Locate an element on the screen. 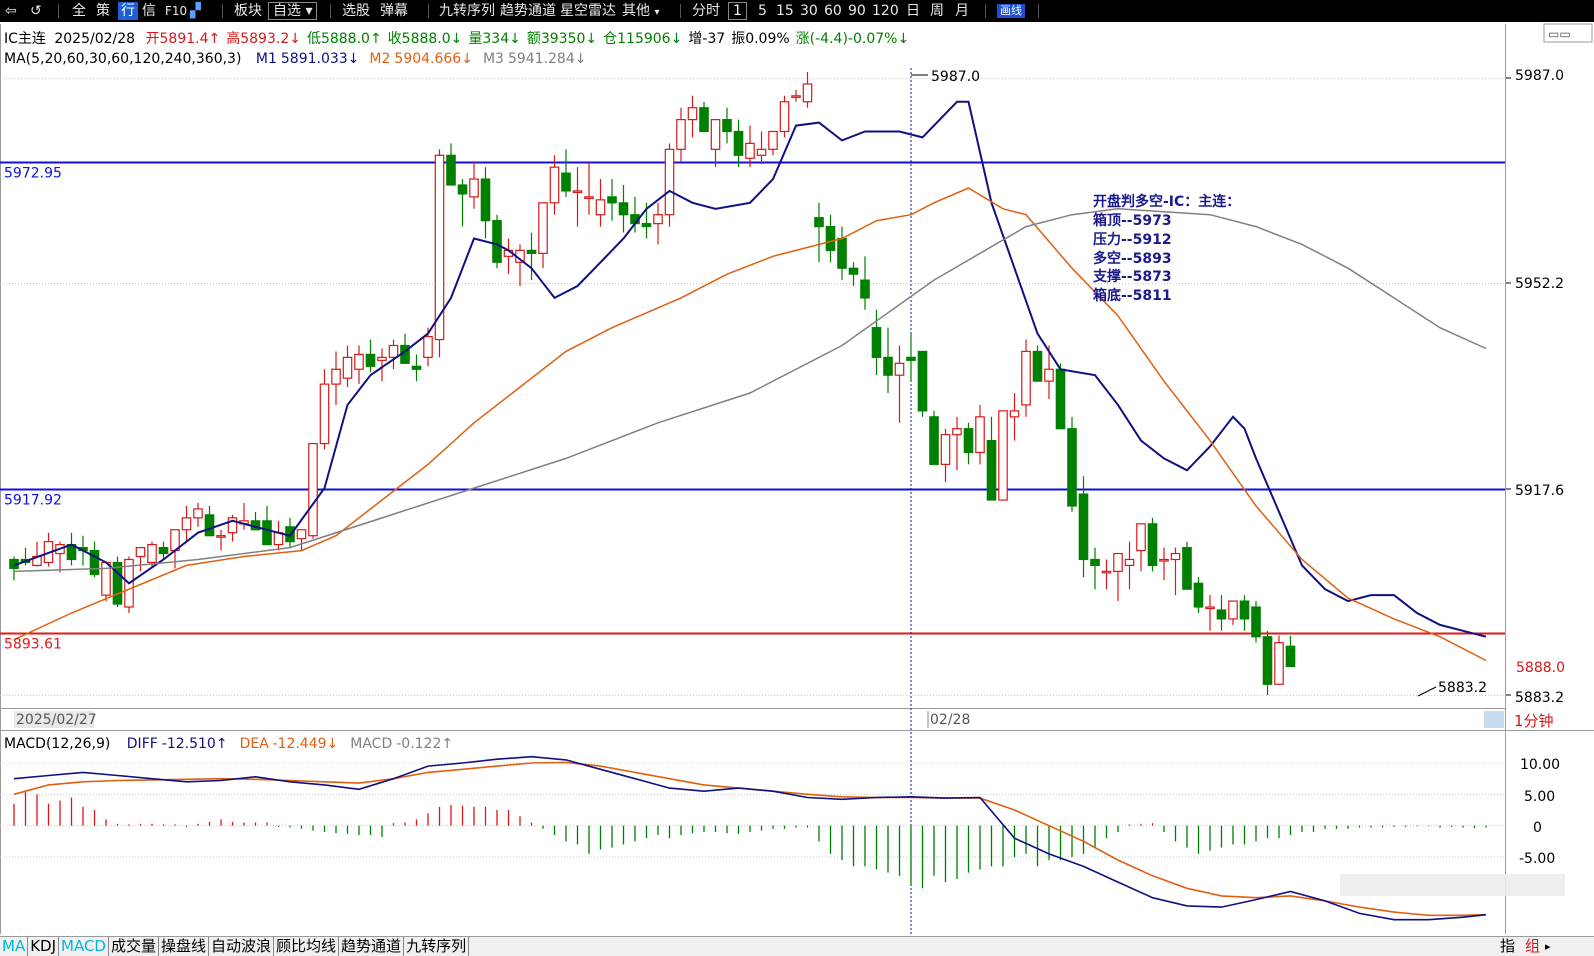 The width and height of the screenshot is (1594, 956). panel-collapse-icon: ▭▭ is located at coordinates (1559, 34).